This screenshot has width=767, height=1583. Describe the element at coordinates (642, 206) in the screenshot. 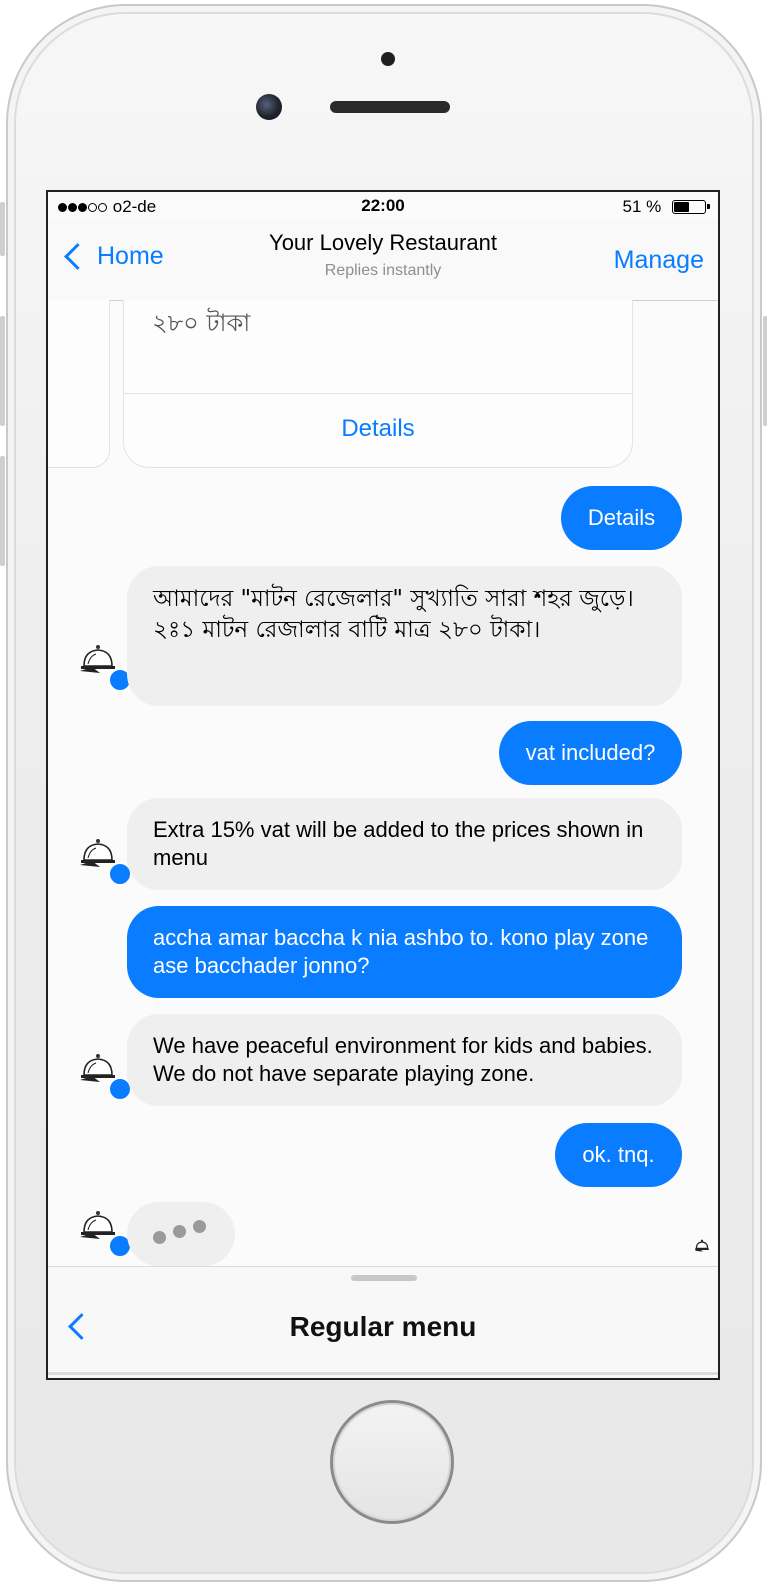

I see `battery-percent: 51 %` at that location.